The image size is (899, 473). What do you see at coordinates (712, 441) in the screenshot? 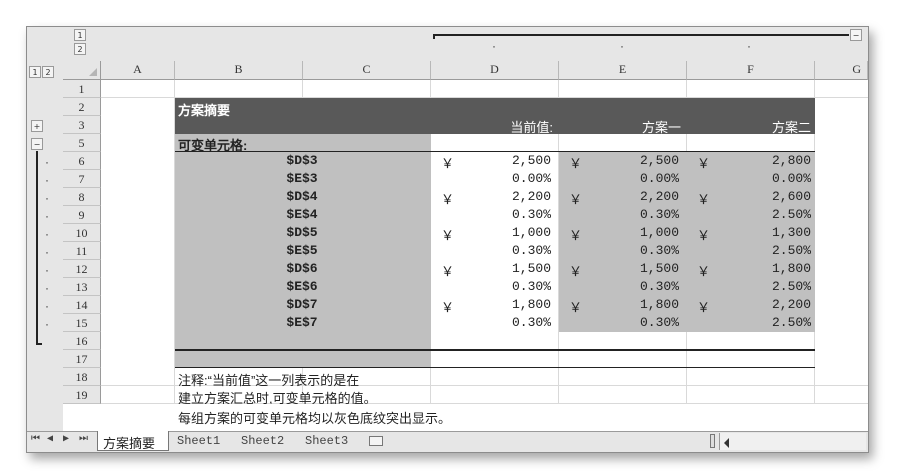
I see `tab-split-handle` at bounding box center [712, 441].